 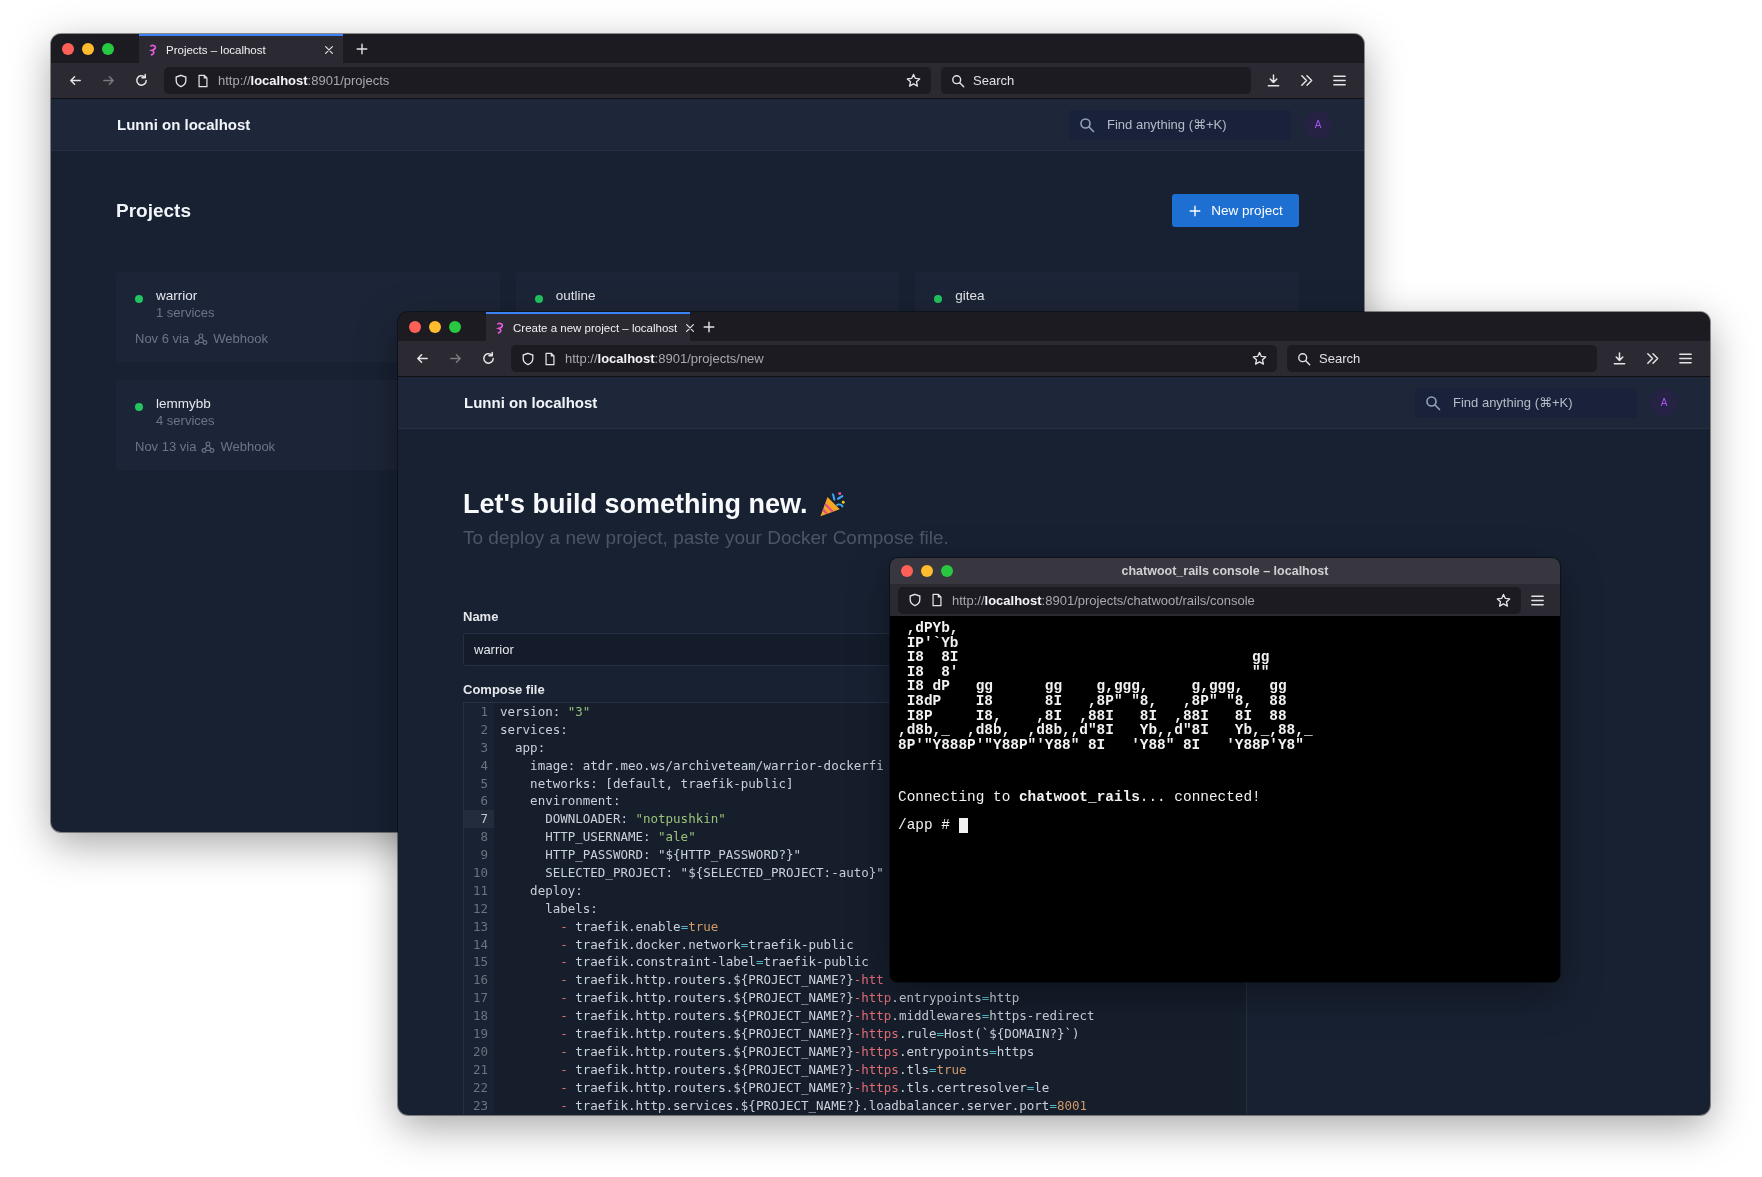 What do you see at coordinates (575, 801) in the screenshot?
I see `code-line: environment:` at bounding box center [575, 801].